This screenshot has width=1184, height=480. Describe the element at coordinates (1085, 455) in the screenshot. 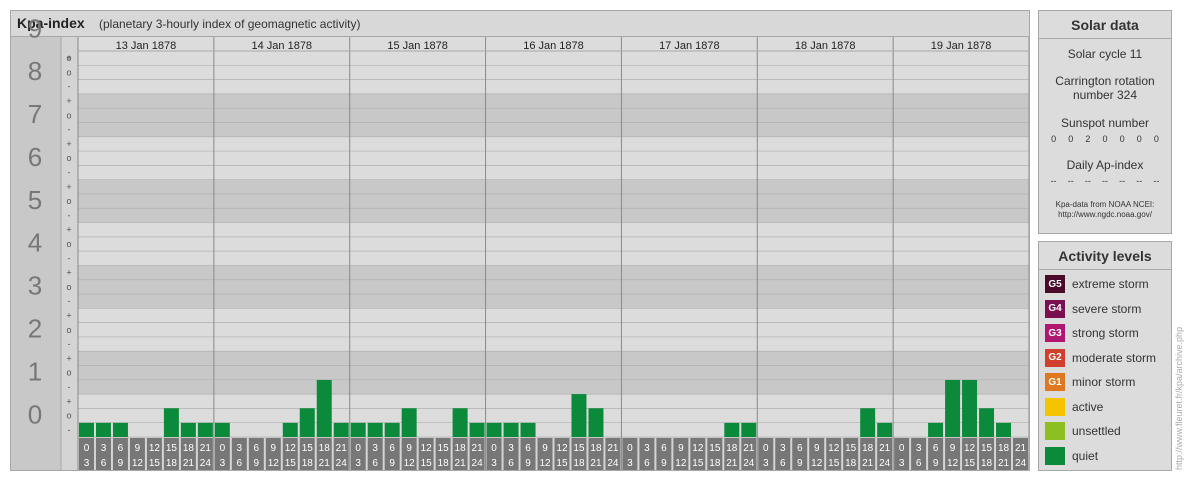

I see `level-label: quiet` at that location.